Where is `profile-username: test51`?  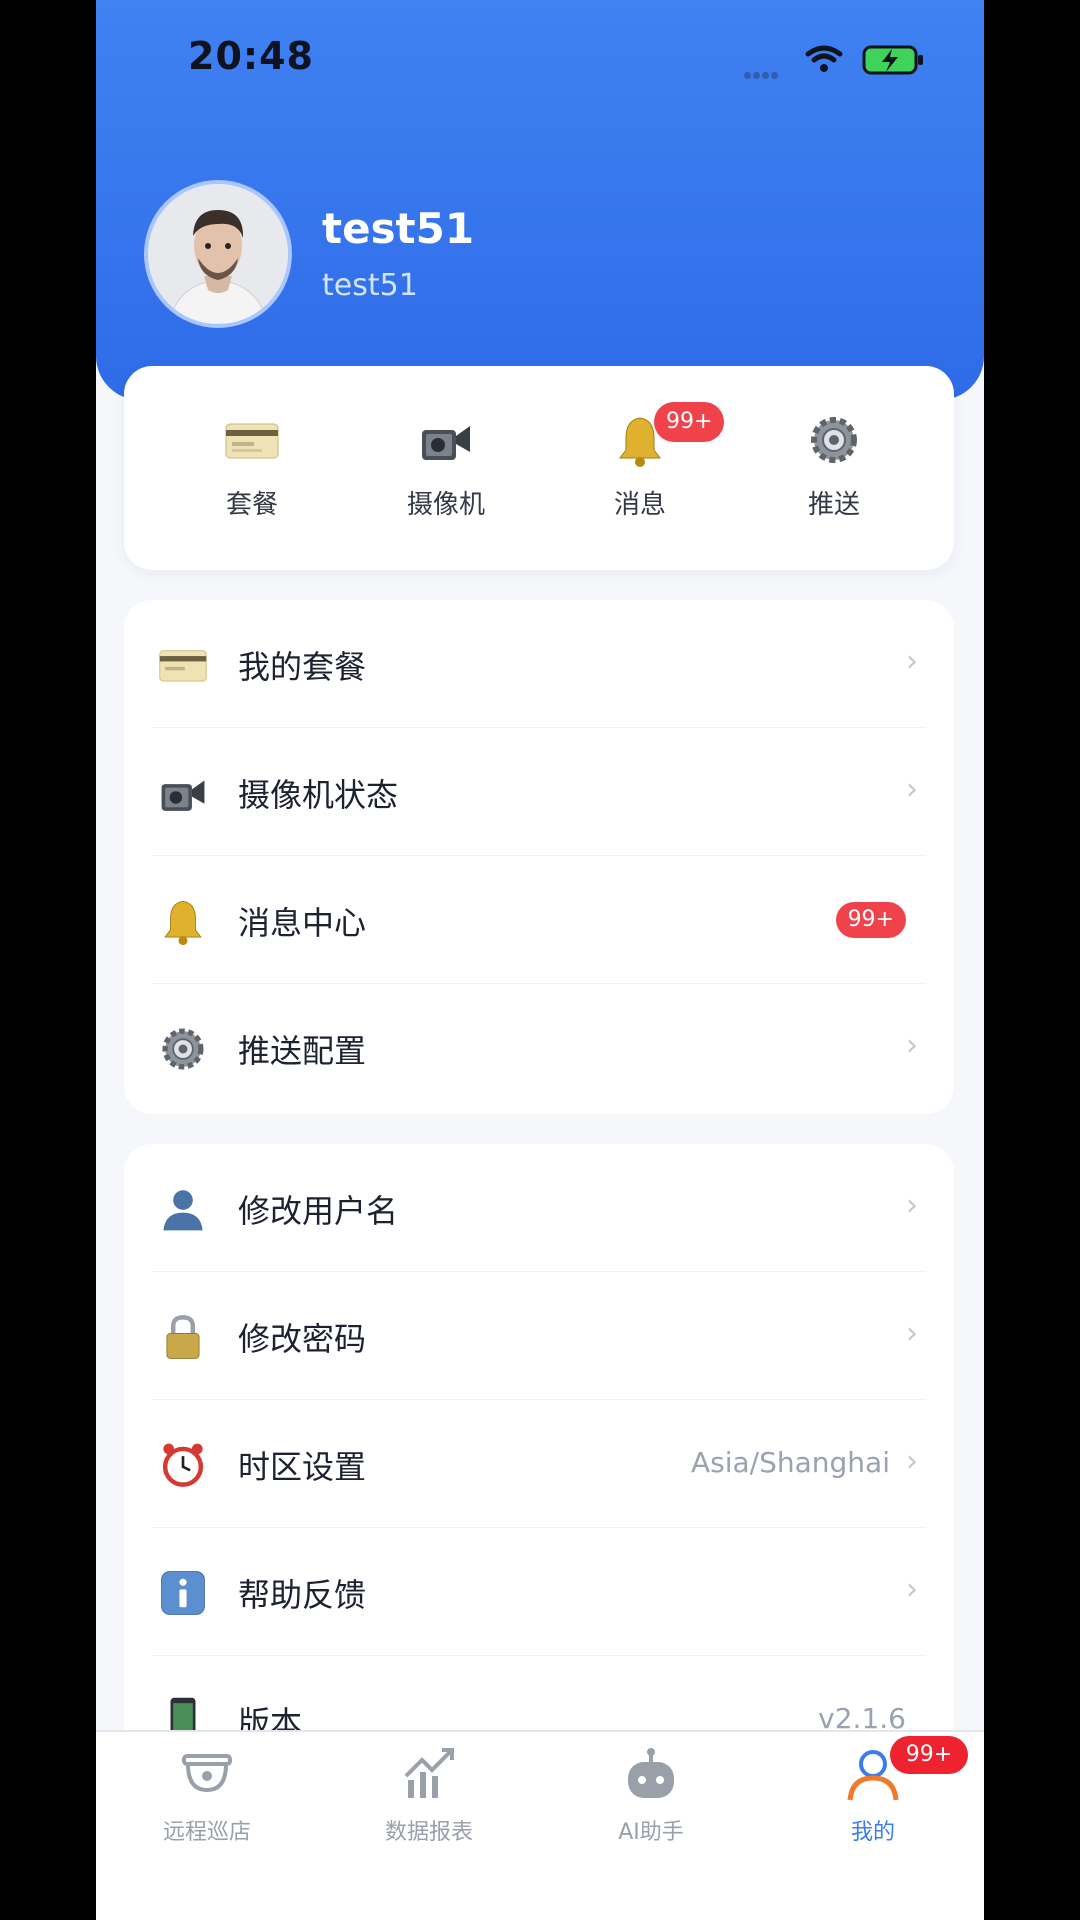 profile-username: test51 is located at coordinates (370, 285).